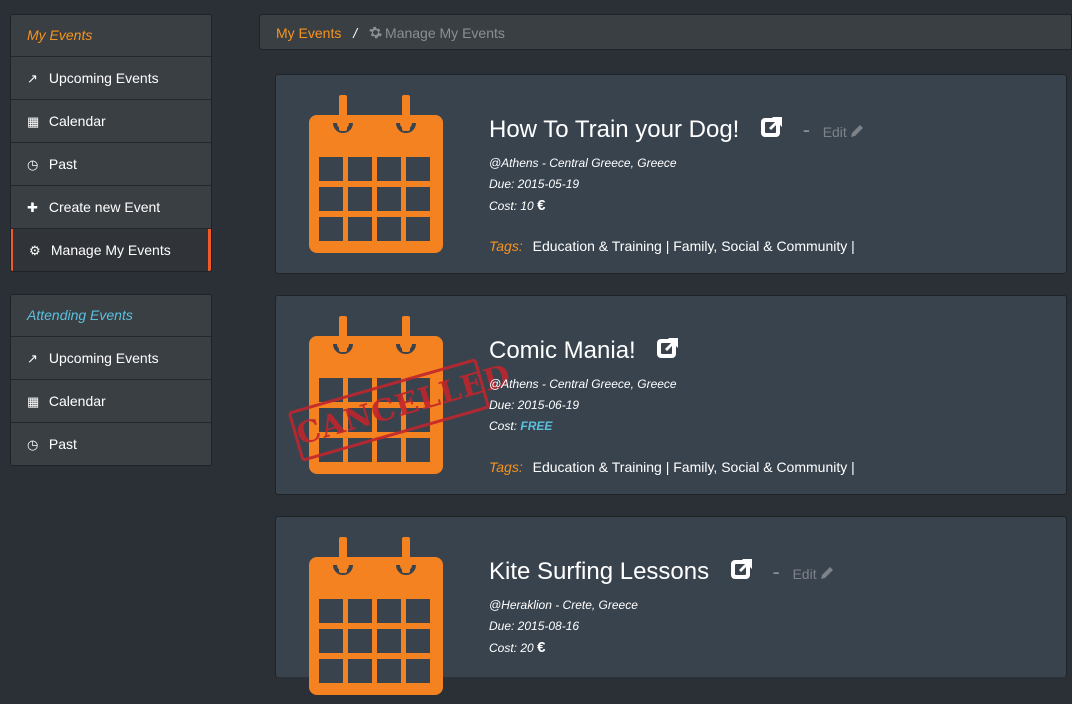 Image resolution: width=1072 pixels, height=704 pixels. Describe the element at coordinates (111, 401) in the screenshot. I see `sidebar-item-attending-calendar: ▦ Calendar` at that location.